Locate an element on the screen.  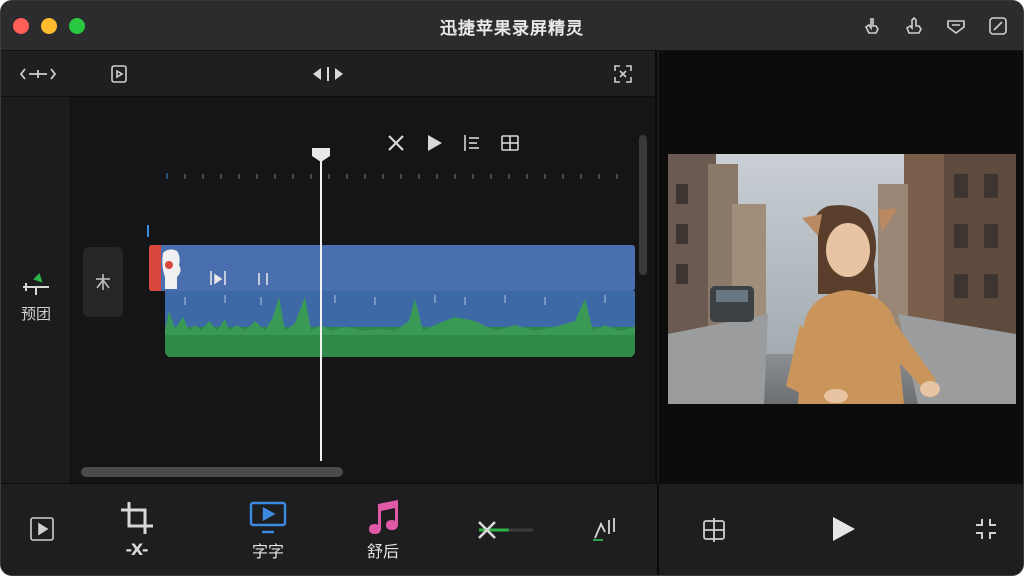
subtitle-label: 字字 is located at coordinates (267, 551).